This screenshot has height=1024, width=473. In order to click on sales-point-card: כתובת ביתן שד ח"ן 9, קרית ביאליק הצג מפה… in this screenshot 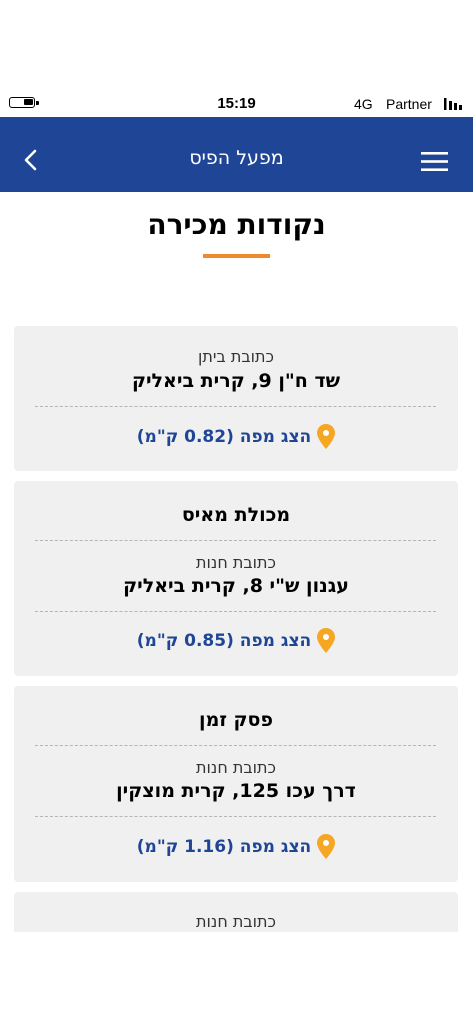, I will do `click(236, 398)`.